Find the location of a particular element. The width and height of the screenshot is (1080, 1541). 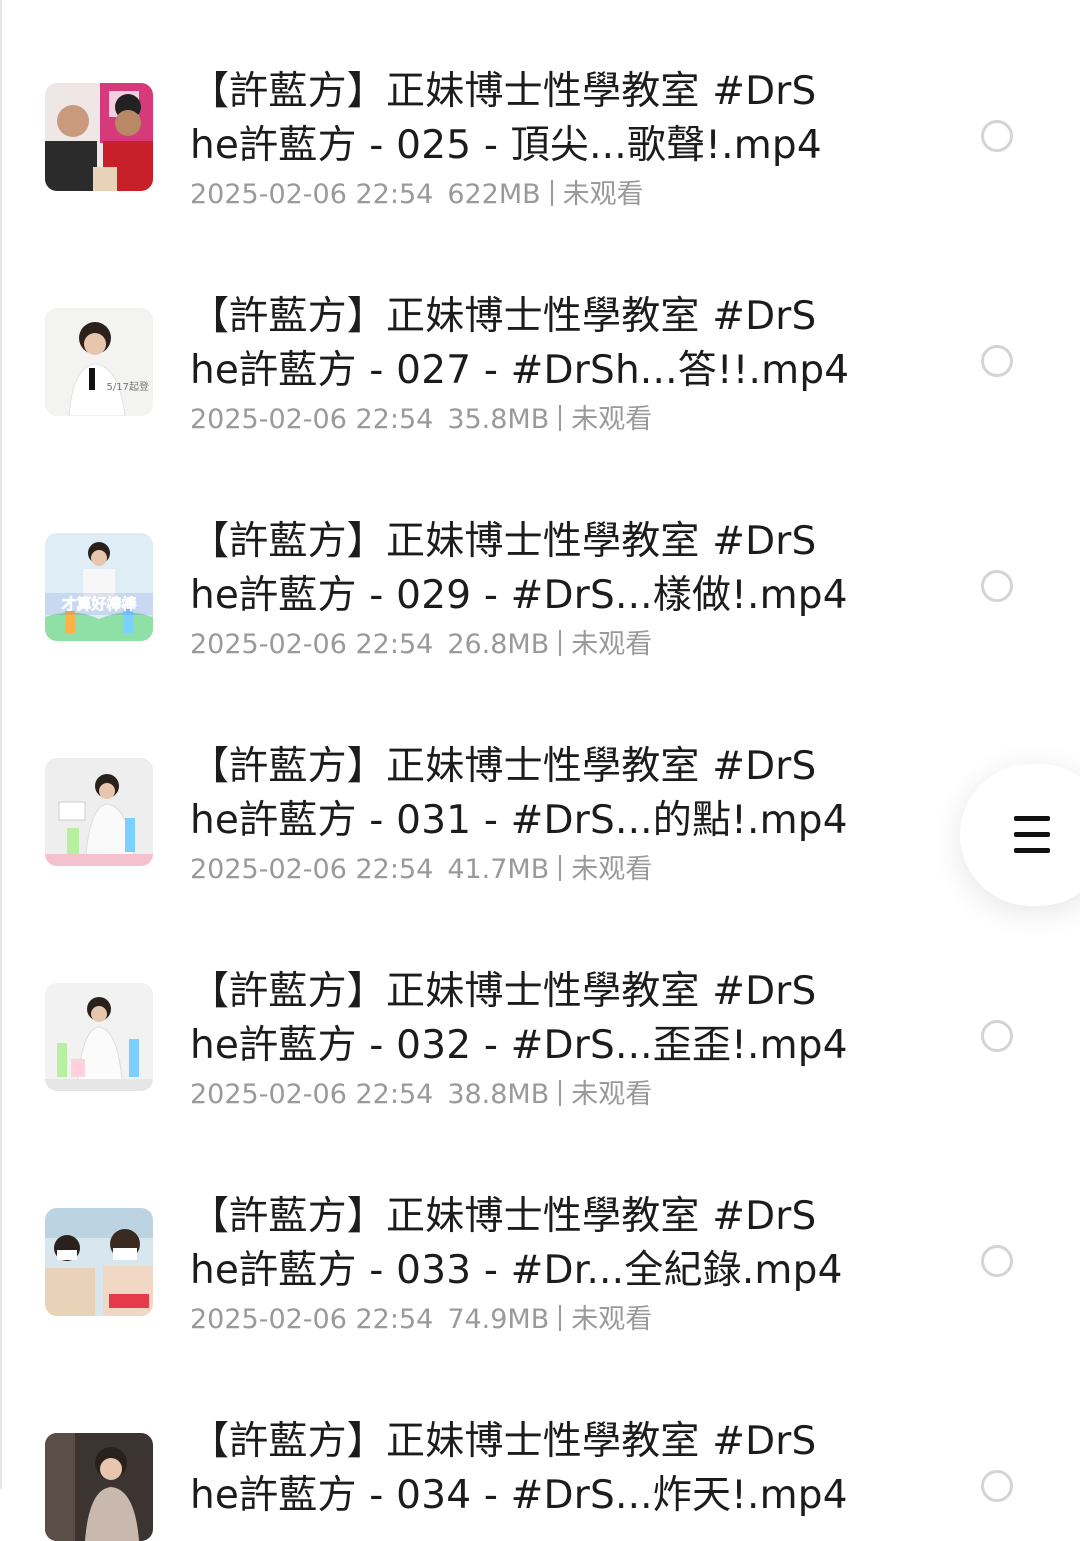

video-size: 74.9MB is located at coordinates (498, 1319).